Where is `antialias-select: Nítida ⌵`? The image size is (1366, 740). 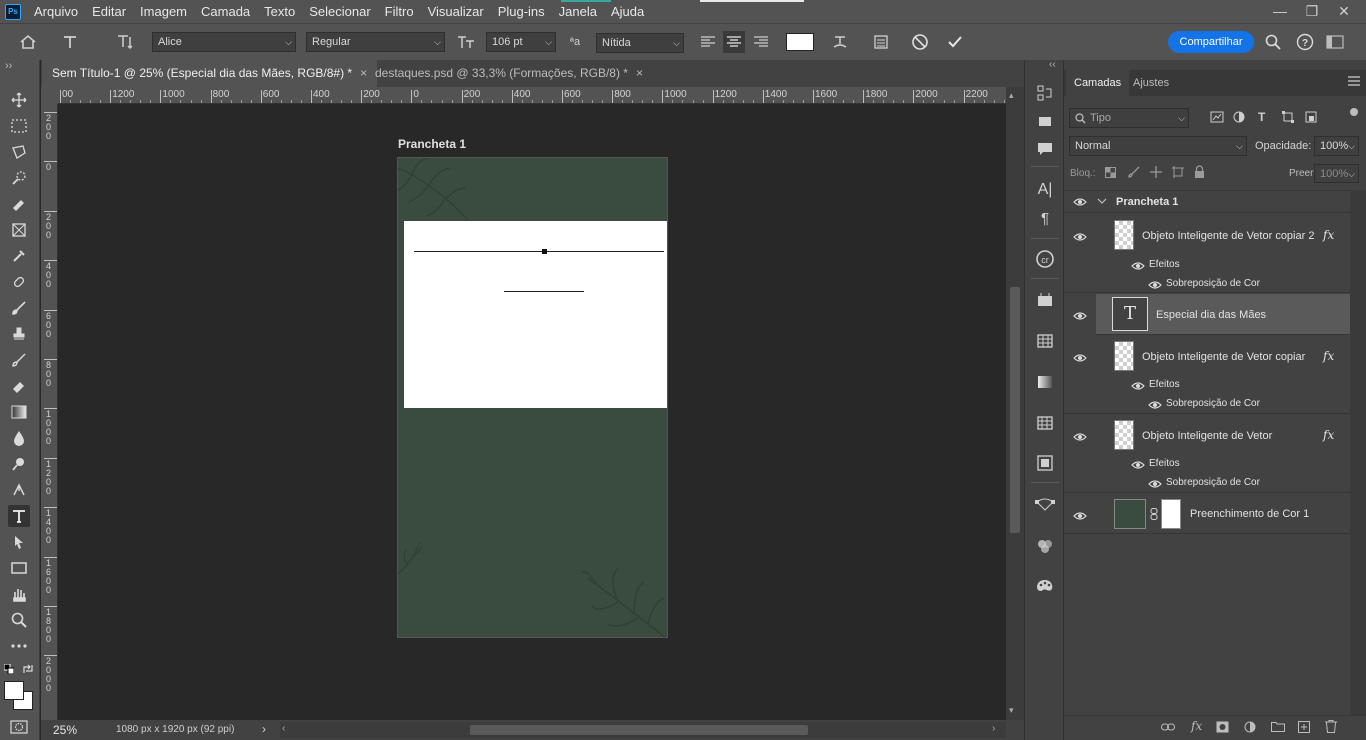 antialias-select: Nítida ⌵ is located at coordinates (640, 43).